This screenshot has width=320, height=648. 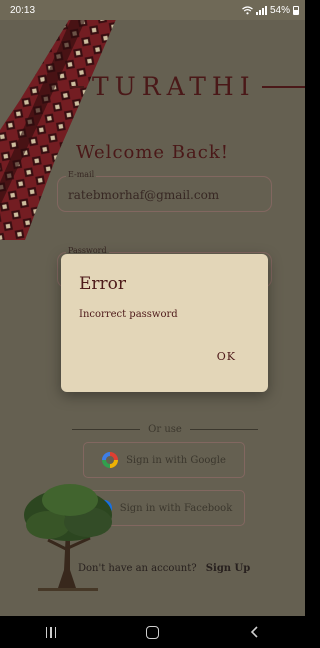 I want to click on home-button, so click(x=152, y=632).